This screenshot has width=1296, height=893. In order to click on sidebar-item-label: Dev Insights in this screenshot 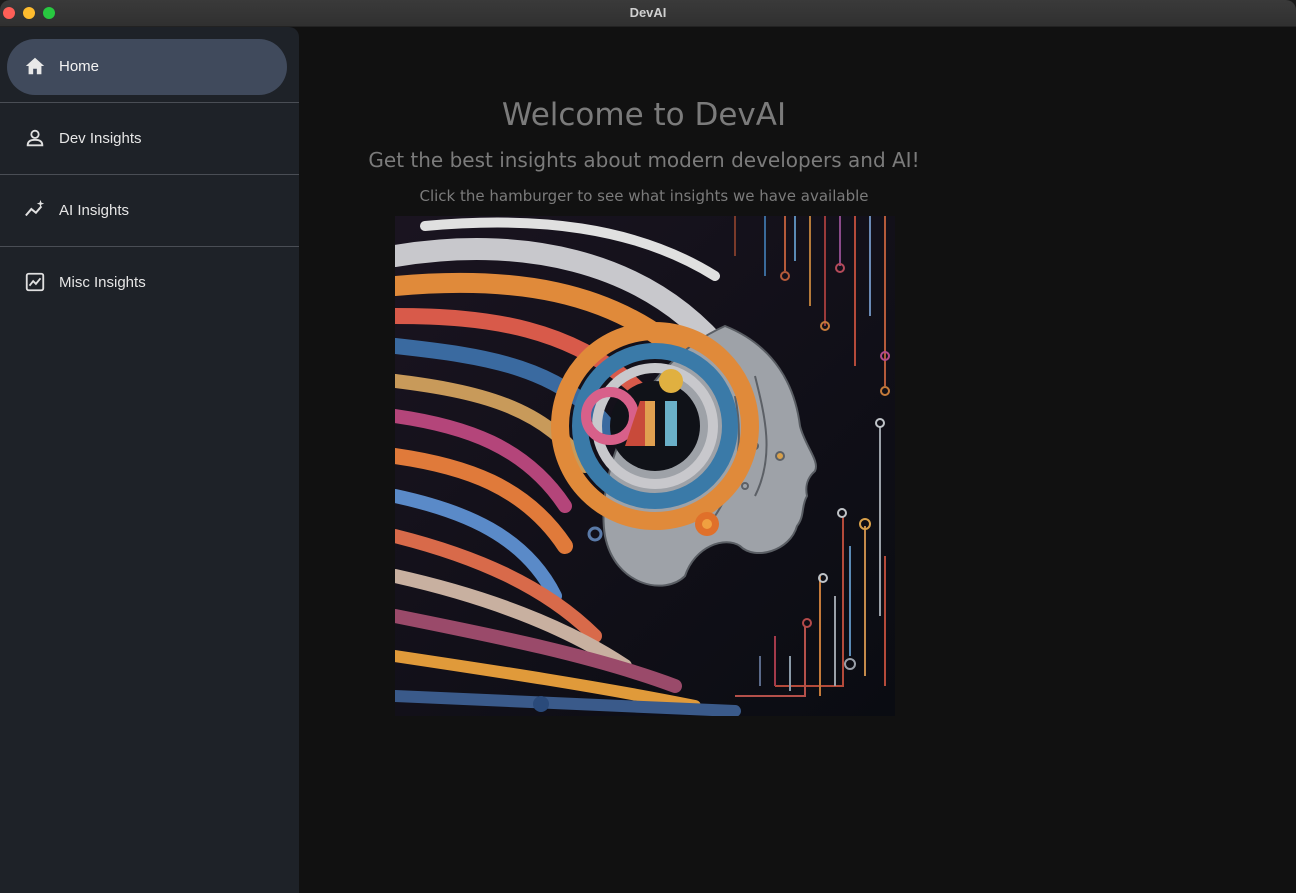, I will do `click(100, 138)`.